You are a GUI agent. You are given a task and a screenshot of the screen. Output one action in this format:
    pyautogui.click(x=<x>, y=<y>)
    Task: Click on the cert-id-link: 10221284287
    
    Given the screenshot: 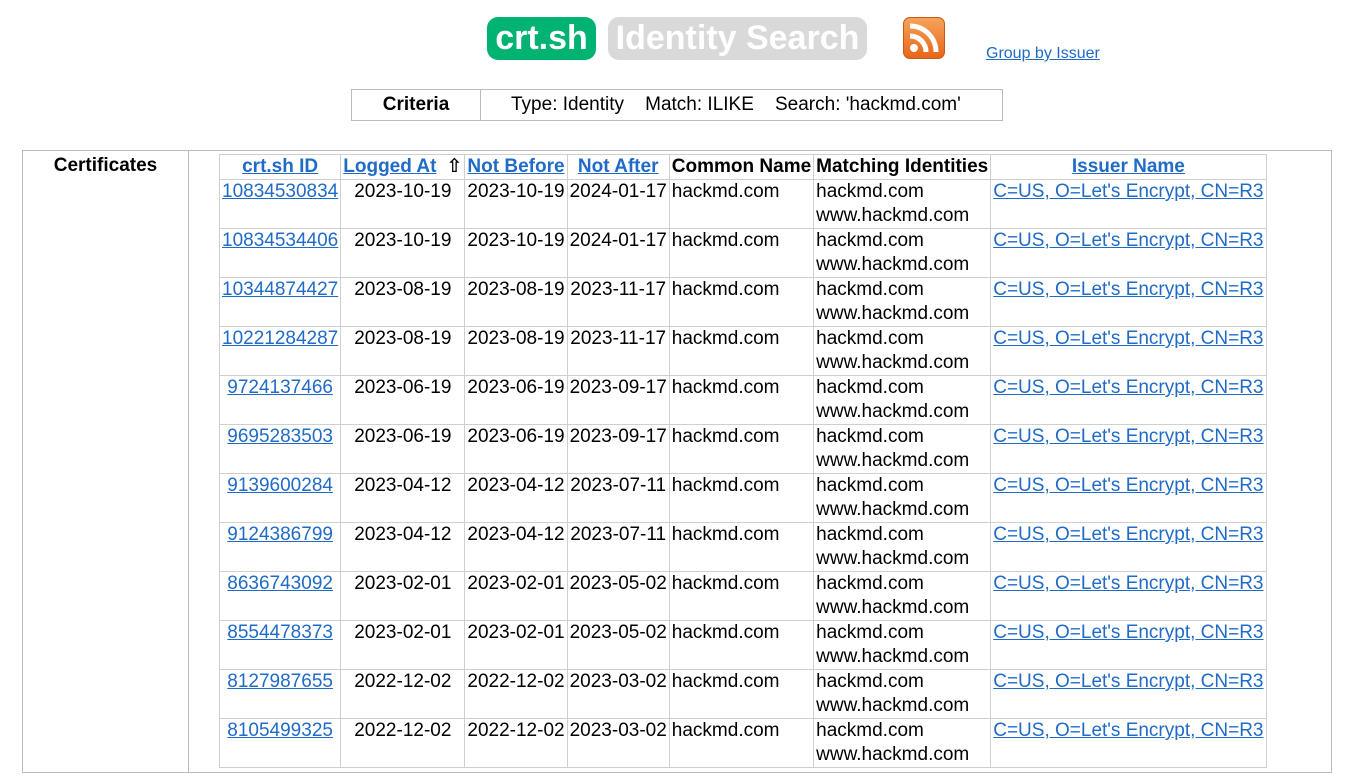 What is the action you would take?
    pyautogui.click(x=280, y=338)
    